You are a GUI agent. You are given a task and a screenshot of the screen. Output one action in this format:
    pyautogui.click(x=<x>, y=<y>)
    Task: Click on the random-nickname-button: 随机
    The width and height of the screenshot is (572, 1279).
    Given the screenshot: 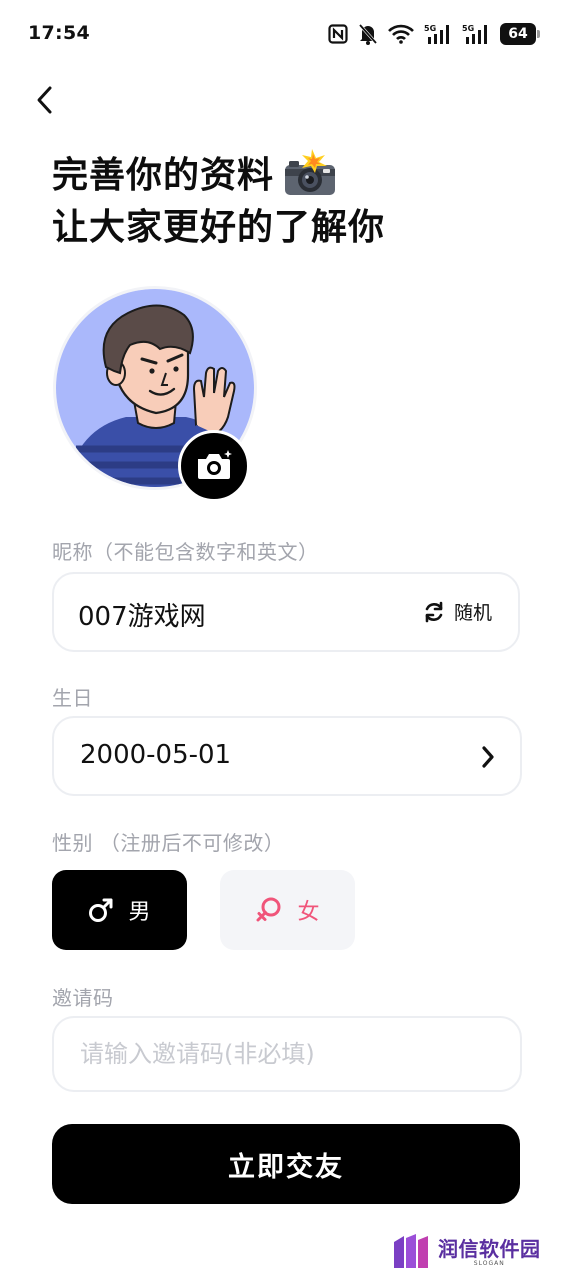 What is the action you would take?
    pyautogui.click(x=457, y=611)
    